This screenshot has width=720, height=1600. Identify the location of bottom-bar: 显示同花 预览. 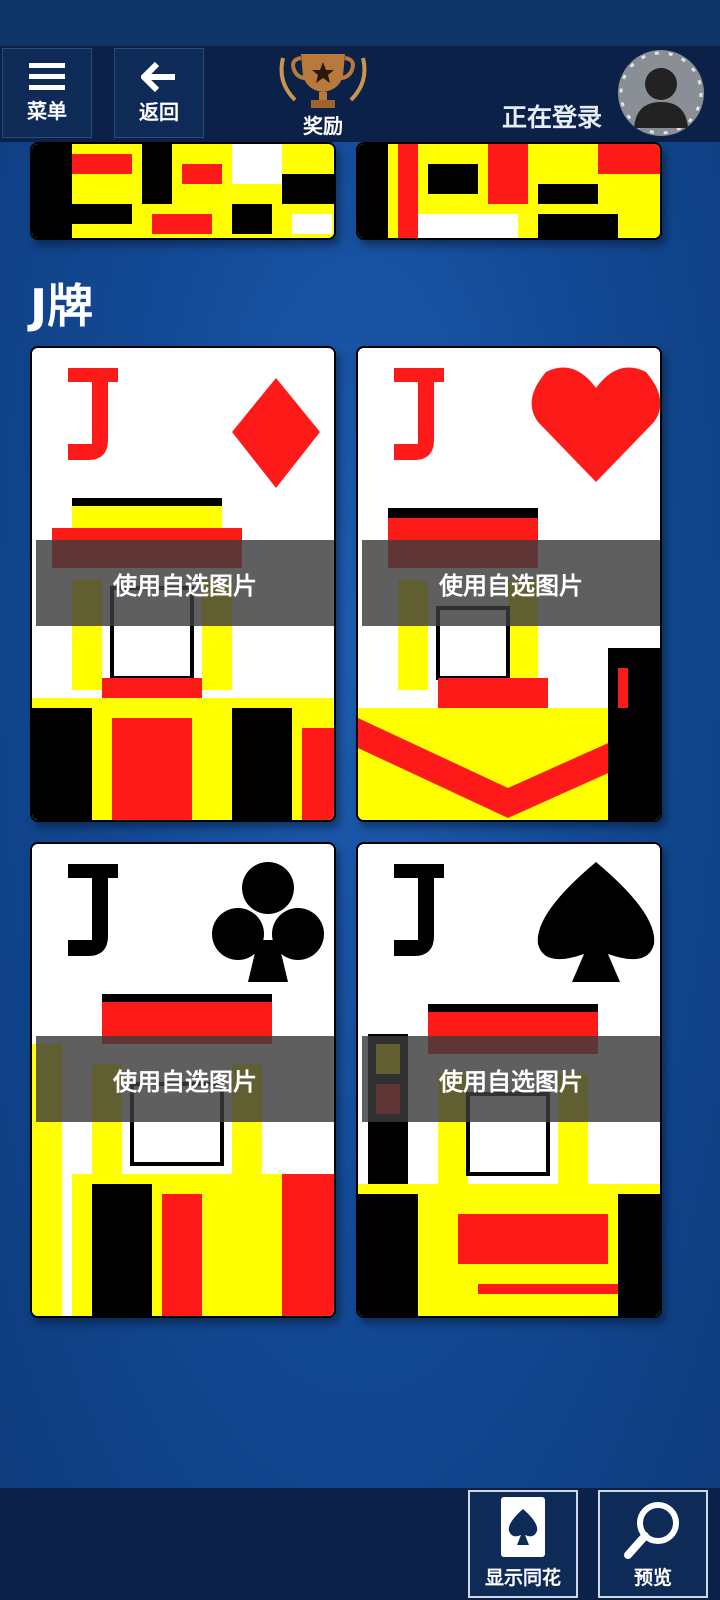
(360, 1544).